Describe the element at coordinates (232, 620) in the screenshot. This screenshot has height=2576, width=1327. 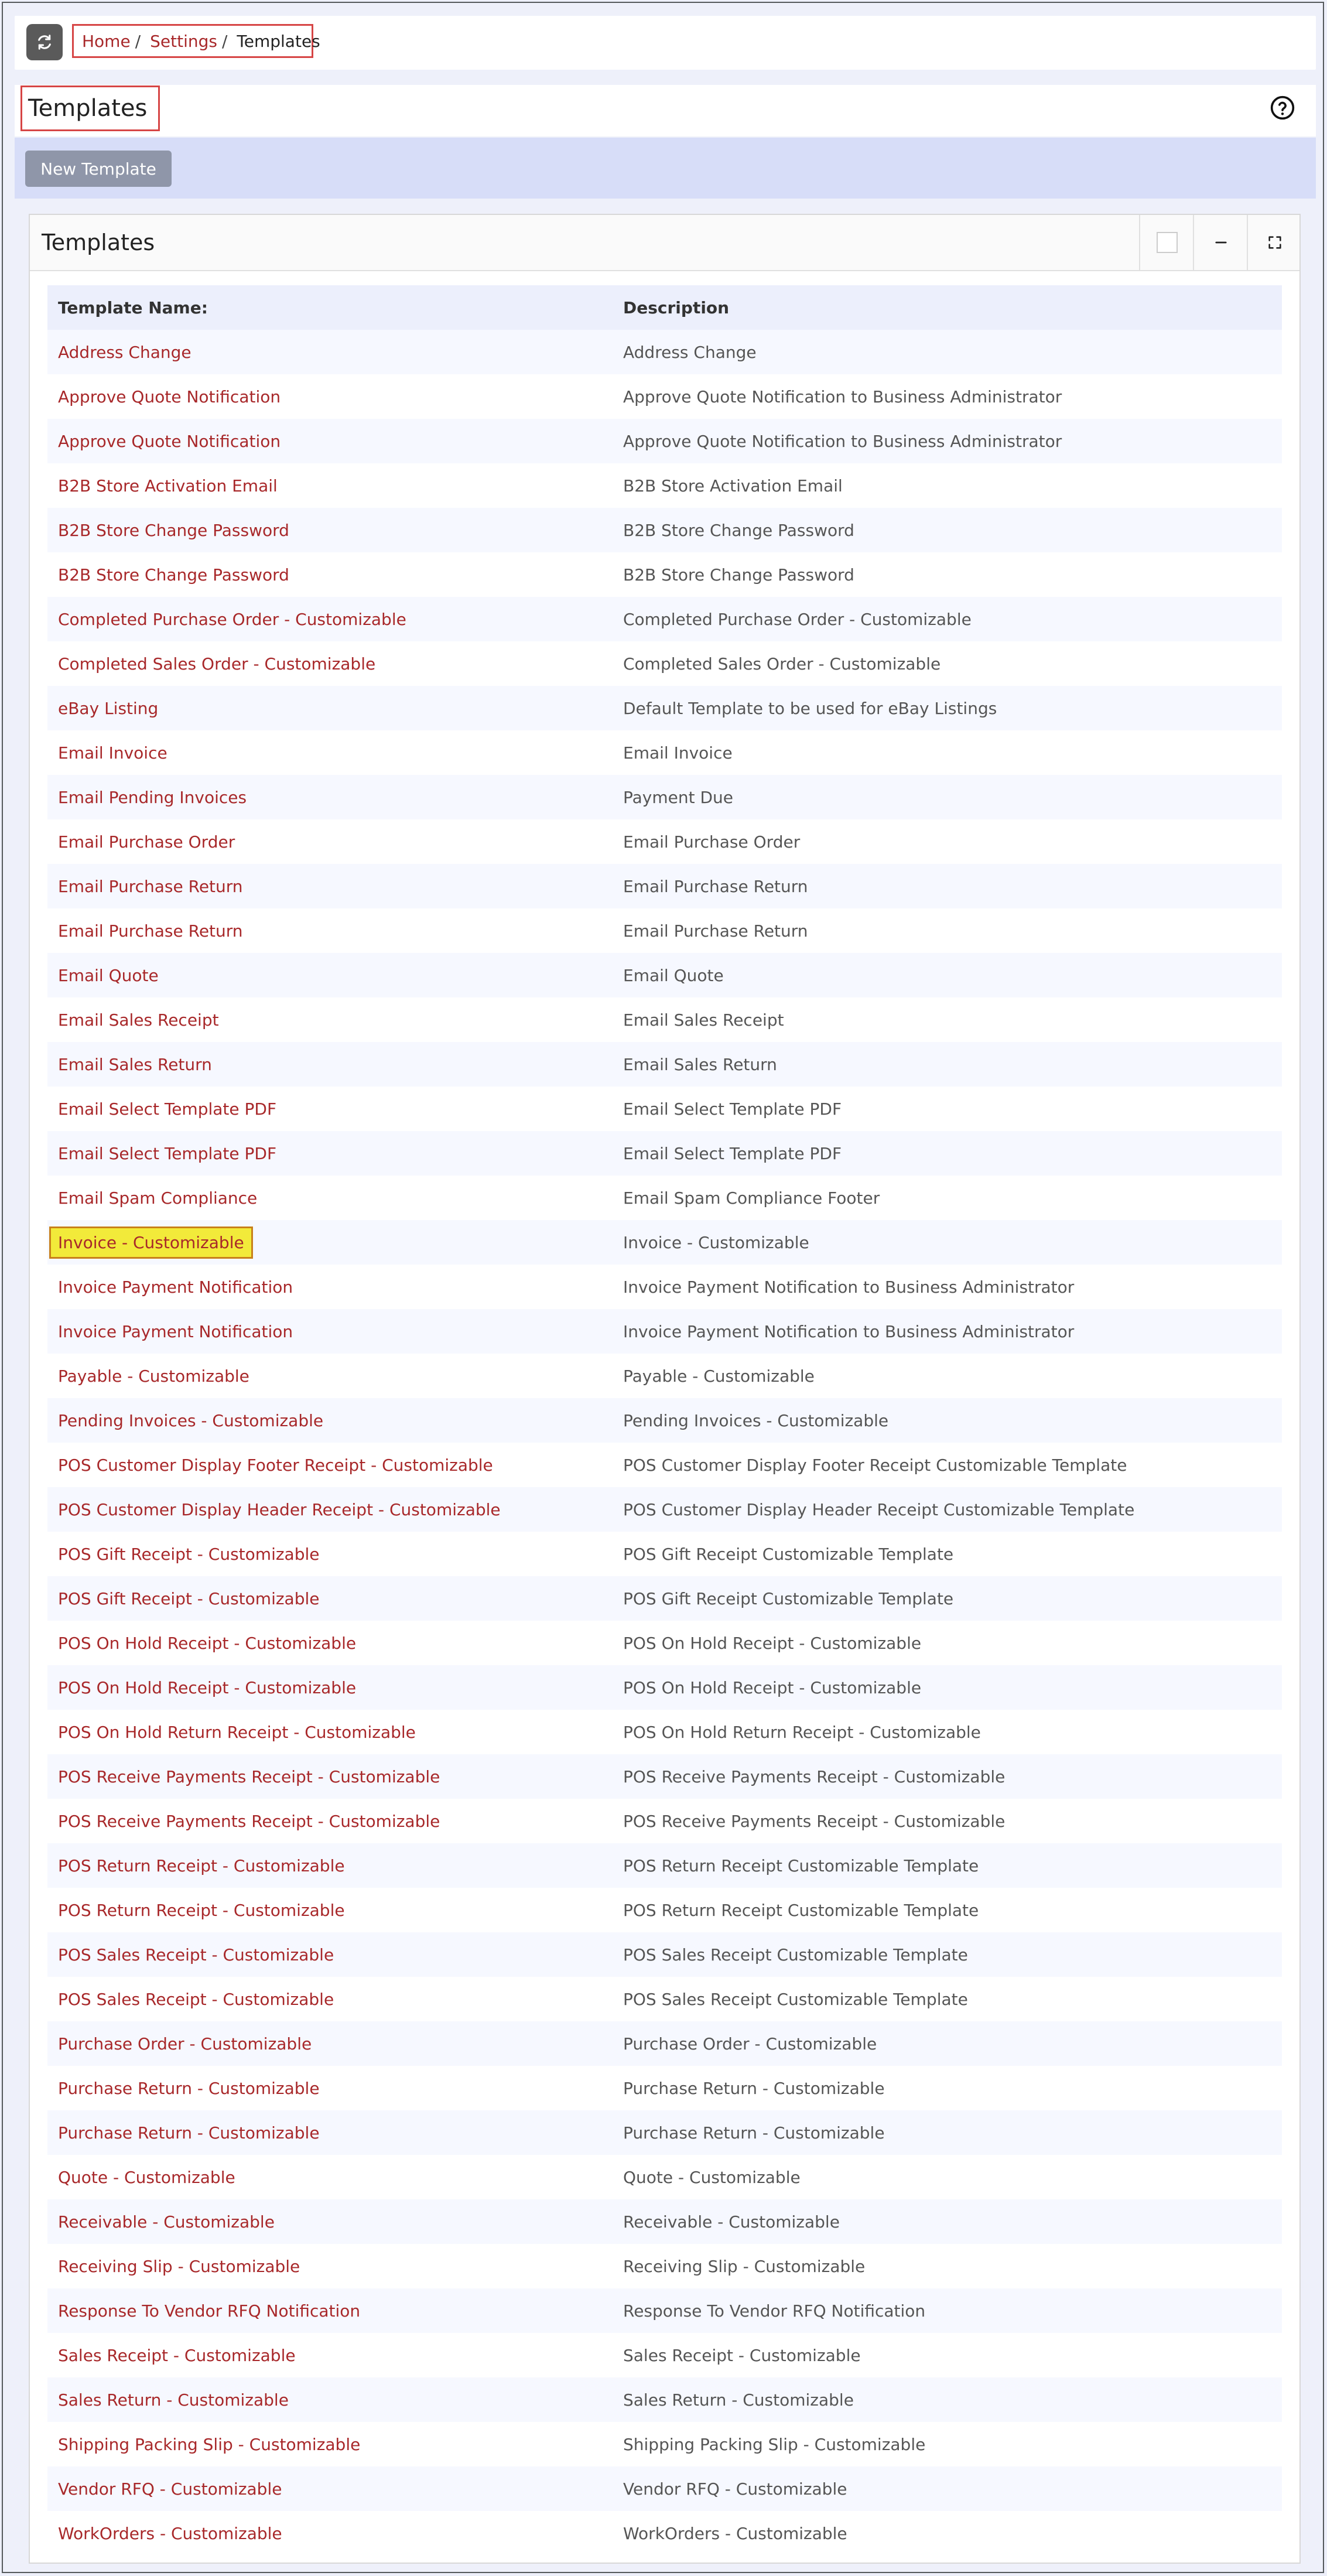
I see `template-name-link: Completed Purchase Order - Customizable` at that location.